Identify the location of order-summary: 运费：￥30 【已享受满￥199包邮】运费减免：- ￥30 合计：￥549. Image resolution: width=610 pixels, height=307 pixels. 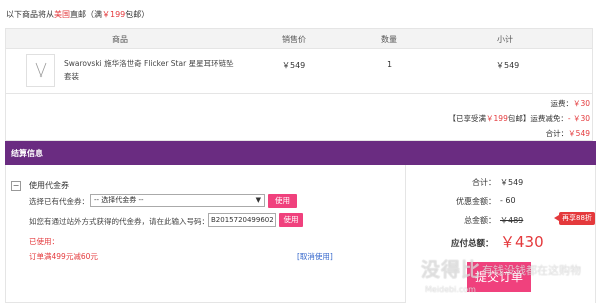
(519, 118).